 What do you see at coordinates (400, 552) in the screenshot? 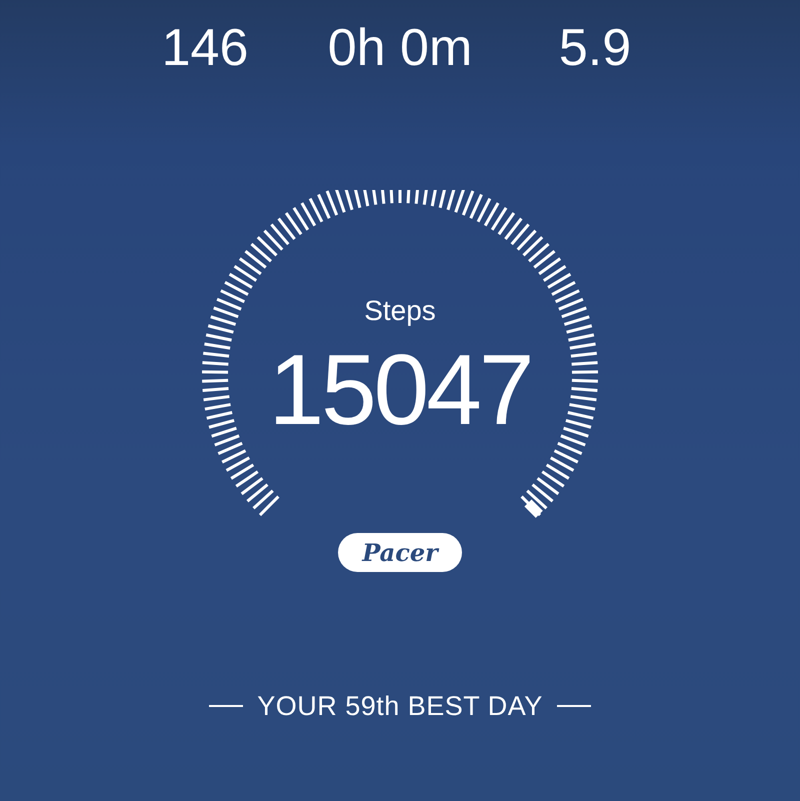
I see `brand-logo: Pacer` at bounding box center [400, 552].